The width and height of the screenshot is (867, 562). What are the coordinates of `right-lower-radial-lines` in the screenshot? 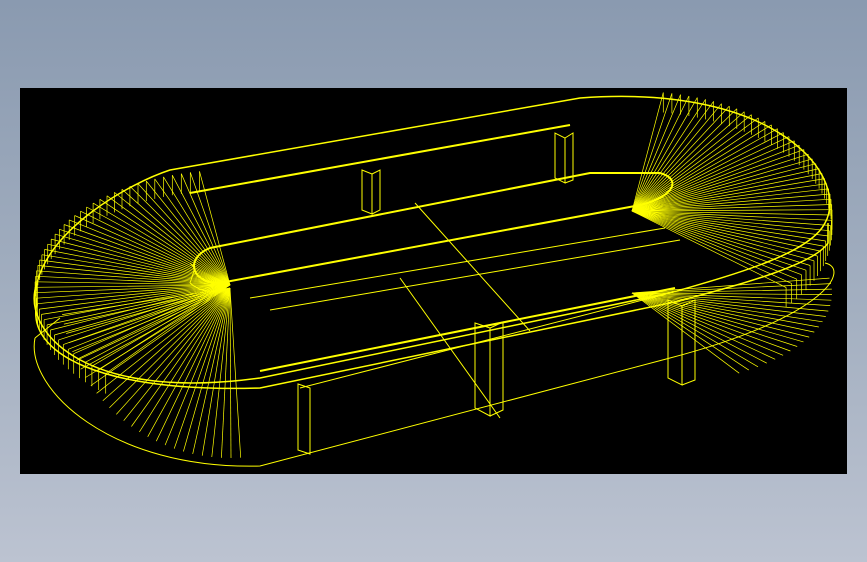 It's located at (732, 325).